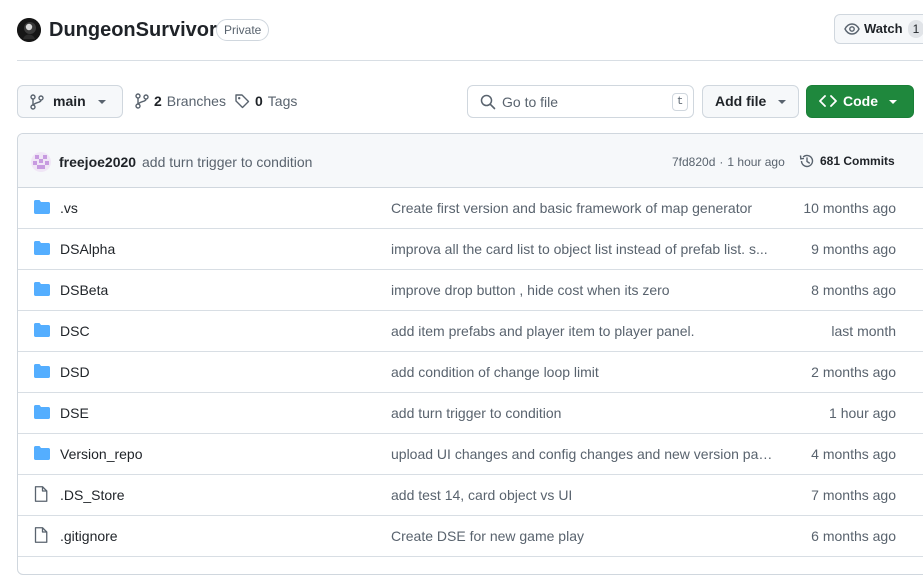 This screenshot has height=575, width=923. Describe the element at coordinates (680, 102) in the screenshot. I see `search-shortcut-key: t` at that location.